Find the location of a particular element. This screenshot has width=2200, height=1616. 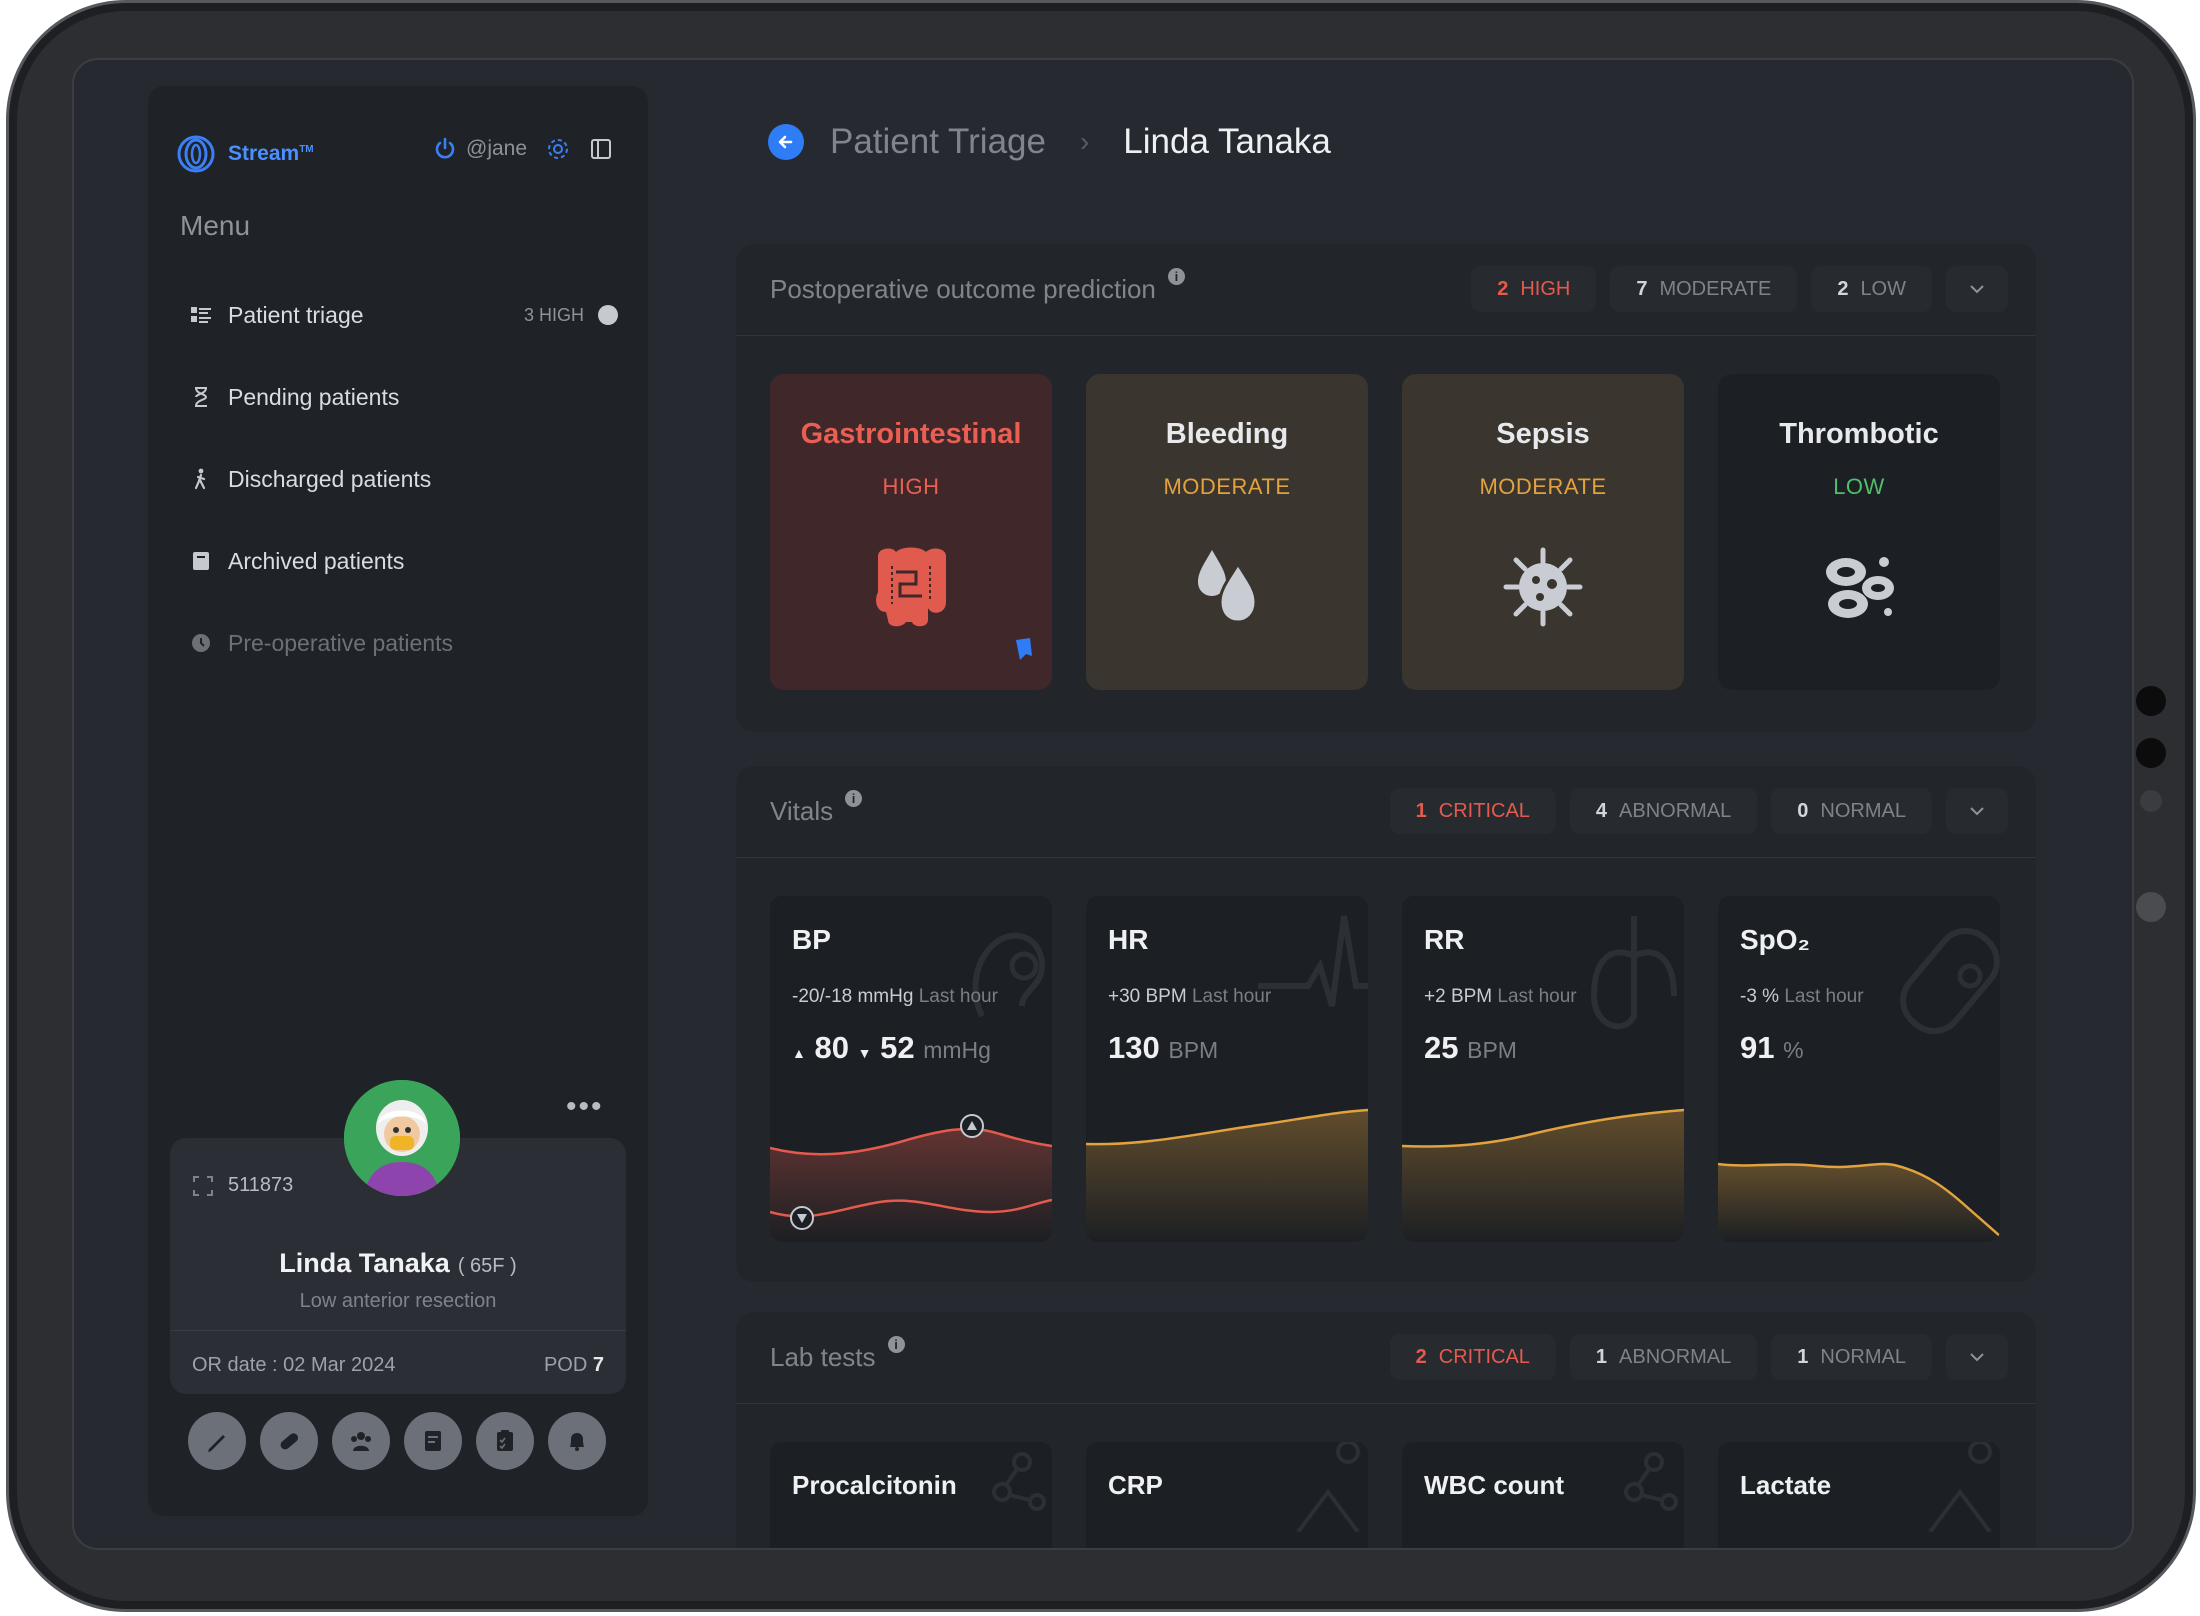

risk-card-thrombotic: Thrombotic LOW is located at coordinates (1859, 532).